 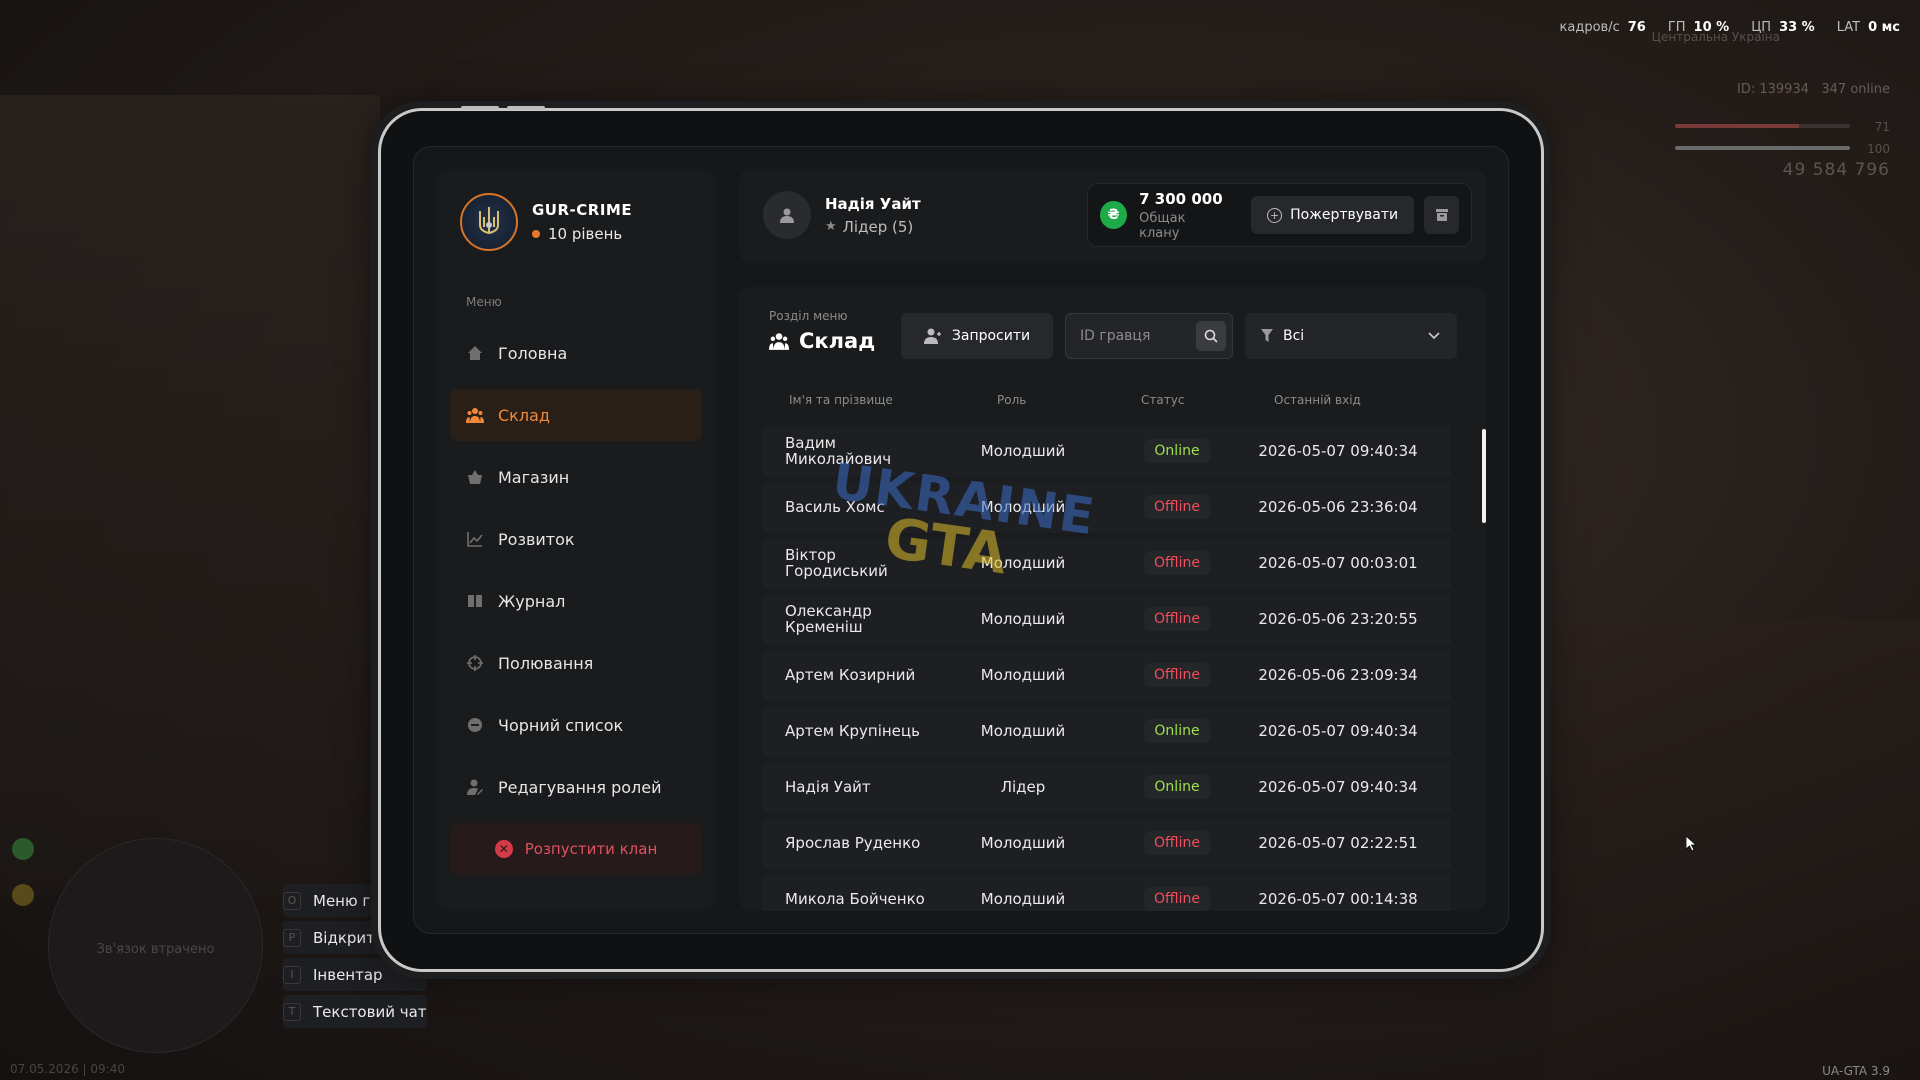 I want to click on user-icon, so click(x=787, y=215).